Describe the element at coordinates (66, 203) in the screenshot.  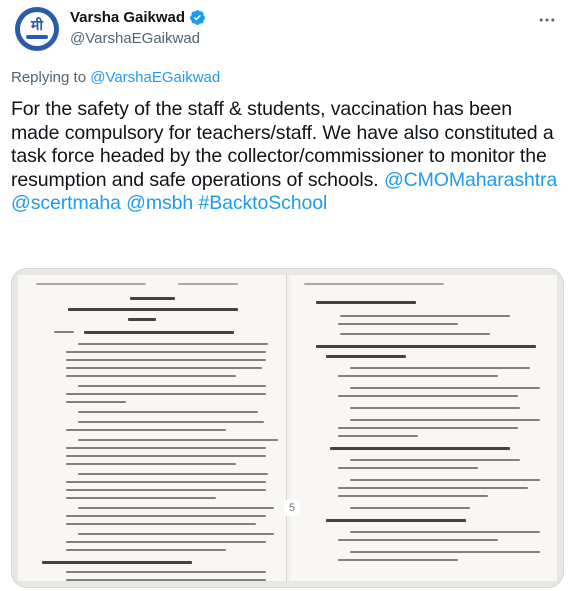
I see `mention-scertmaha: @scertmaha` at that location.